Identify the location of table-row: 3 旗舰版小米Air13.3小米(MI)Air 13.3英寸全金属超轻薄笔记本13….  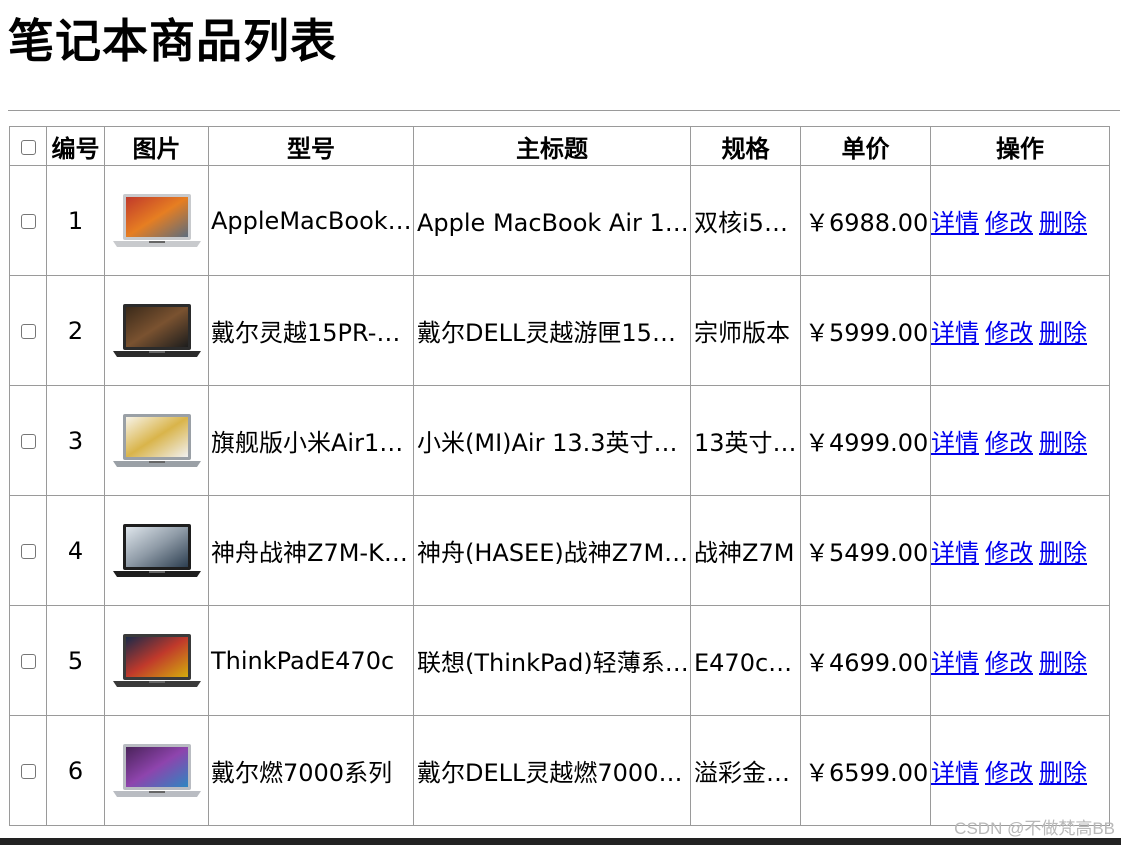
(559, 440).